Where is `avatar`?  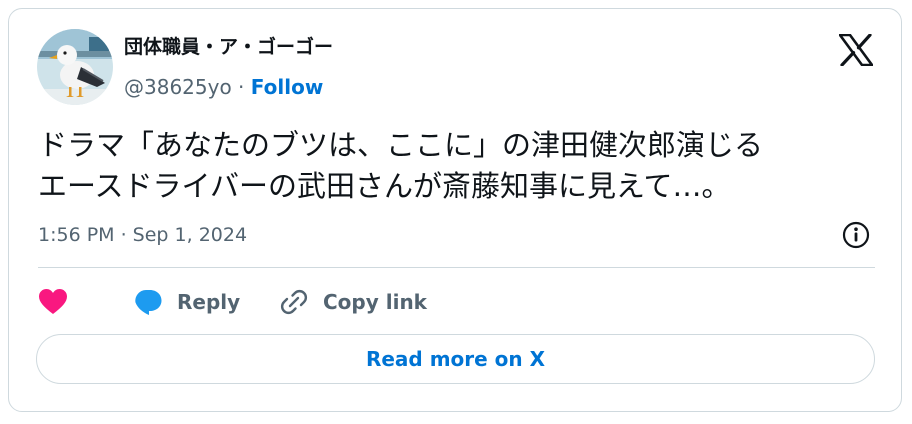
avatar is located at coordinates (75, 67).